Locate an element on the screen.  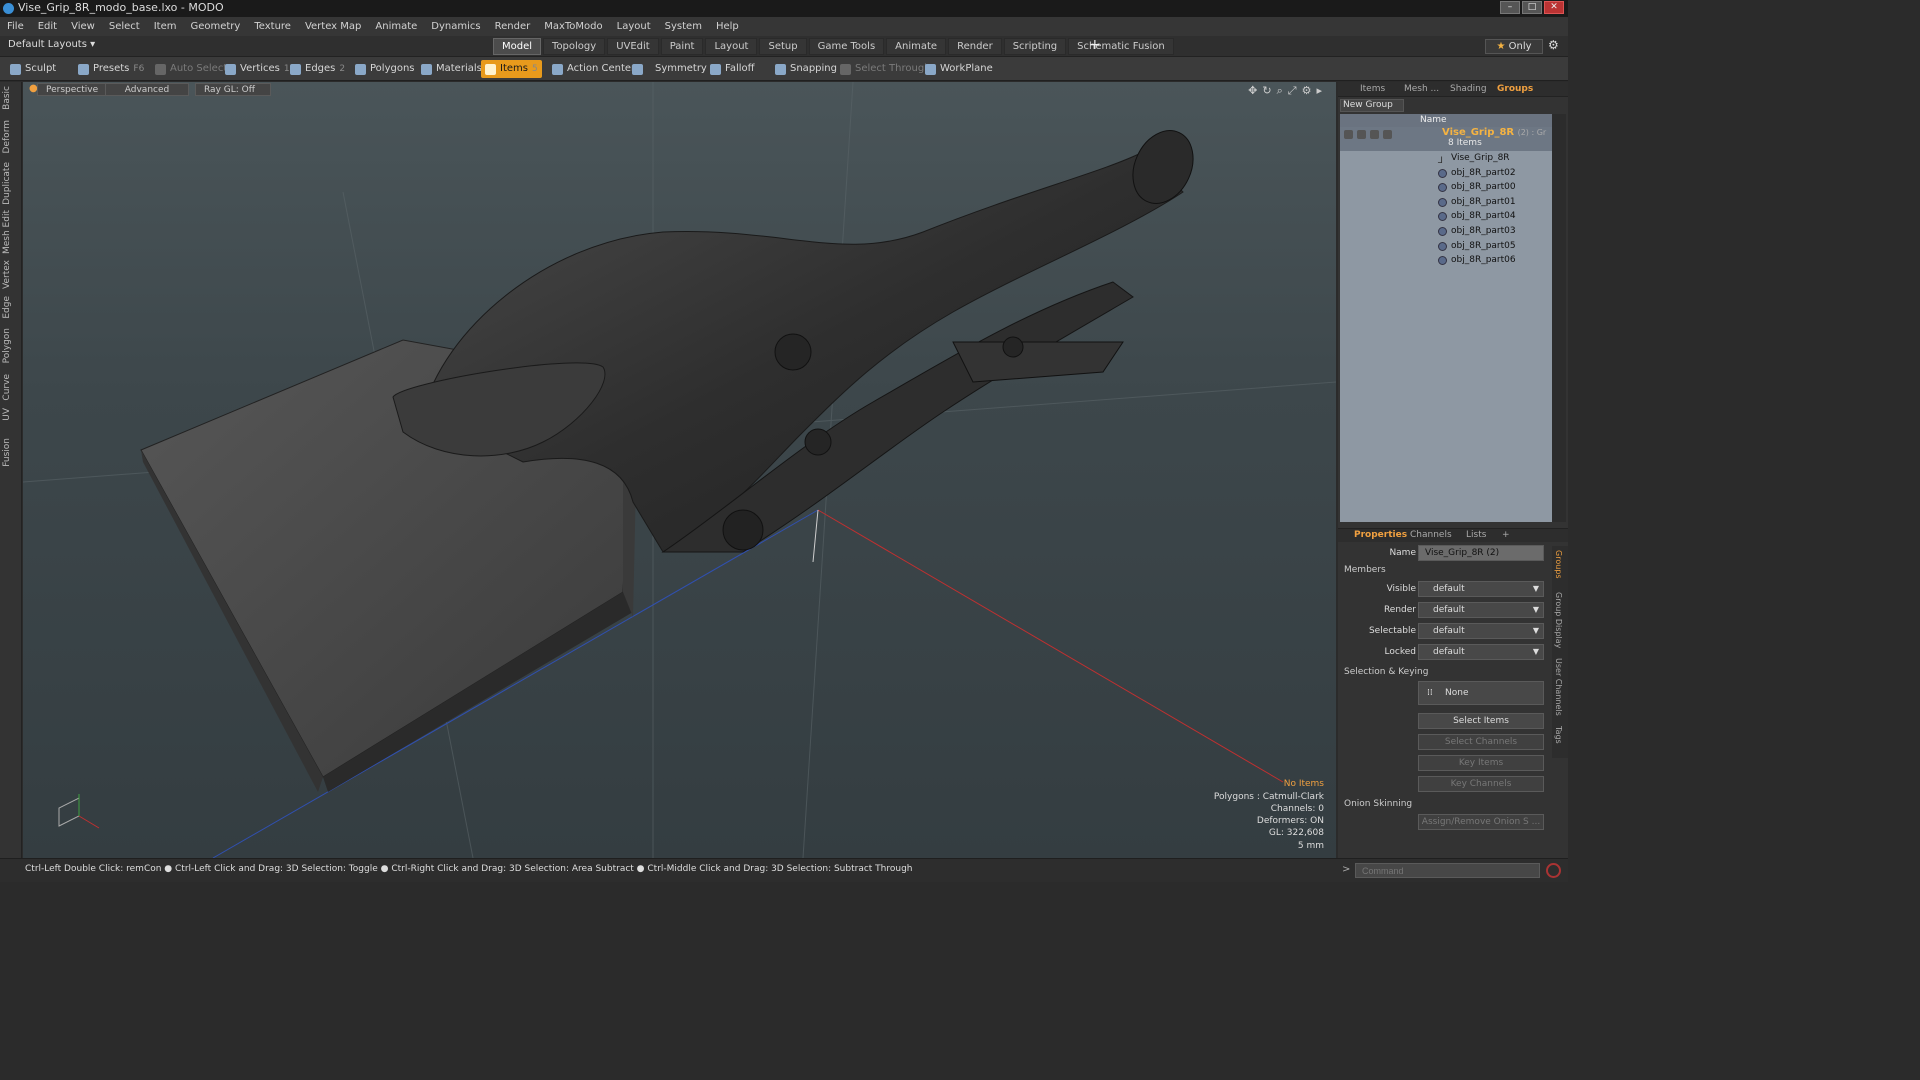
zoom-icon: ⌕ is located at coordinates (1280, 91).